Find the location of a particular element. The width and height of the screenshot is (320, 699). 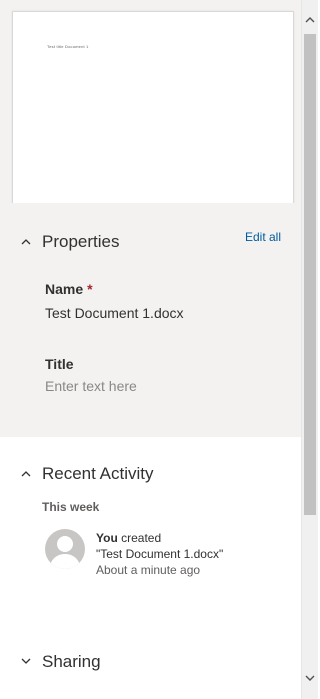

activity-actor-line: You created is located at coordinates (128, 538).